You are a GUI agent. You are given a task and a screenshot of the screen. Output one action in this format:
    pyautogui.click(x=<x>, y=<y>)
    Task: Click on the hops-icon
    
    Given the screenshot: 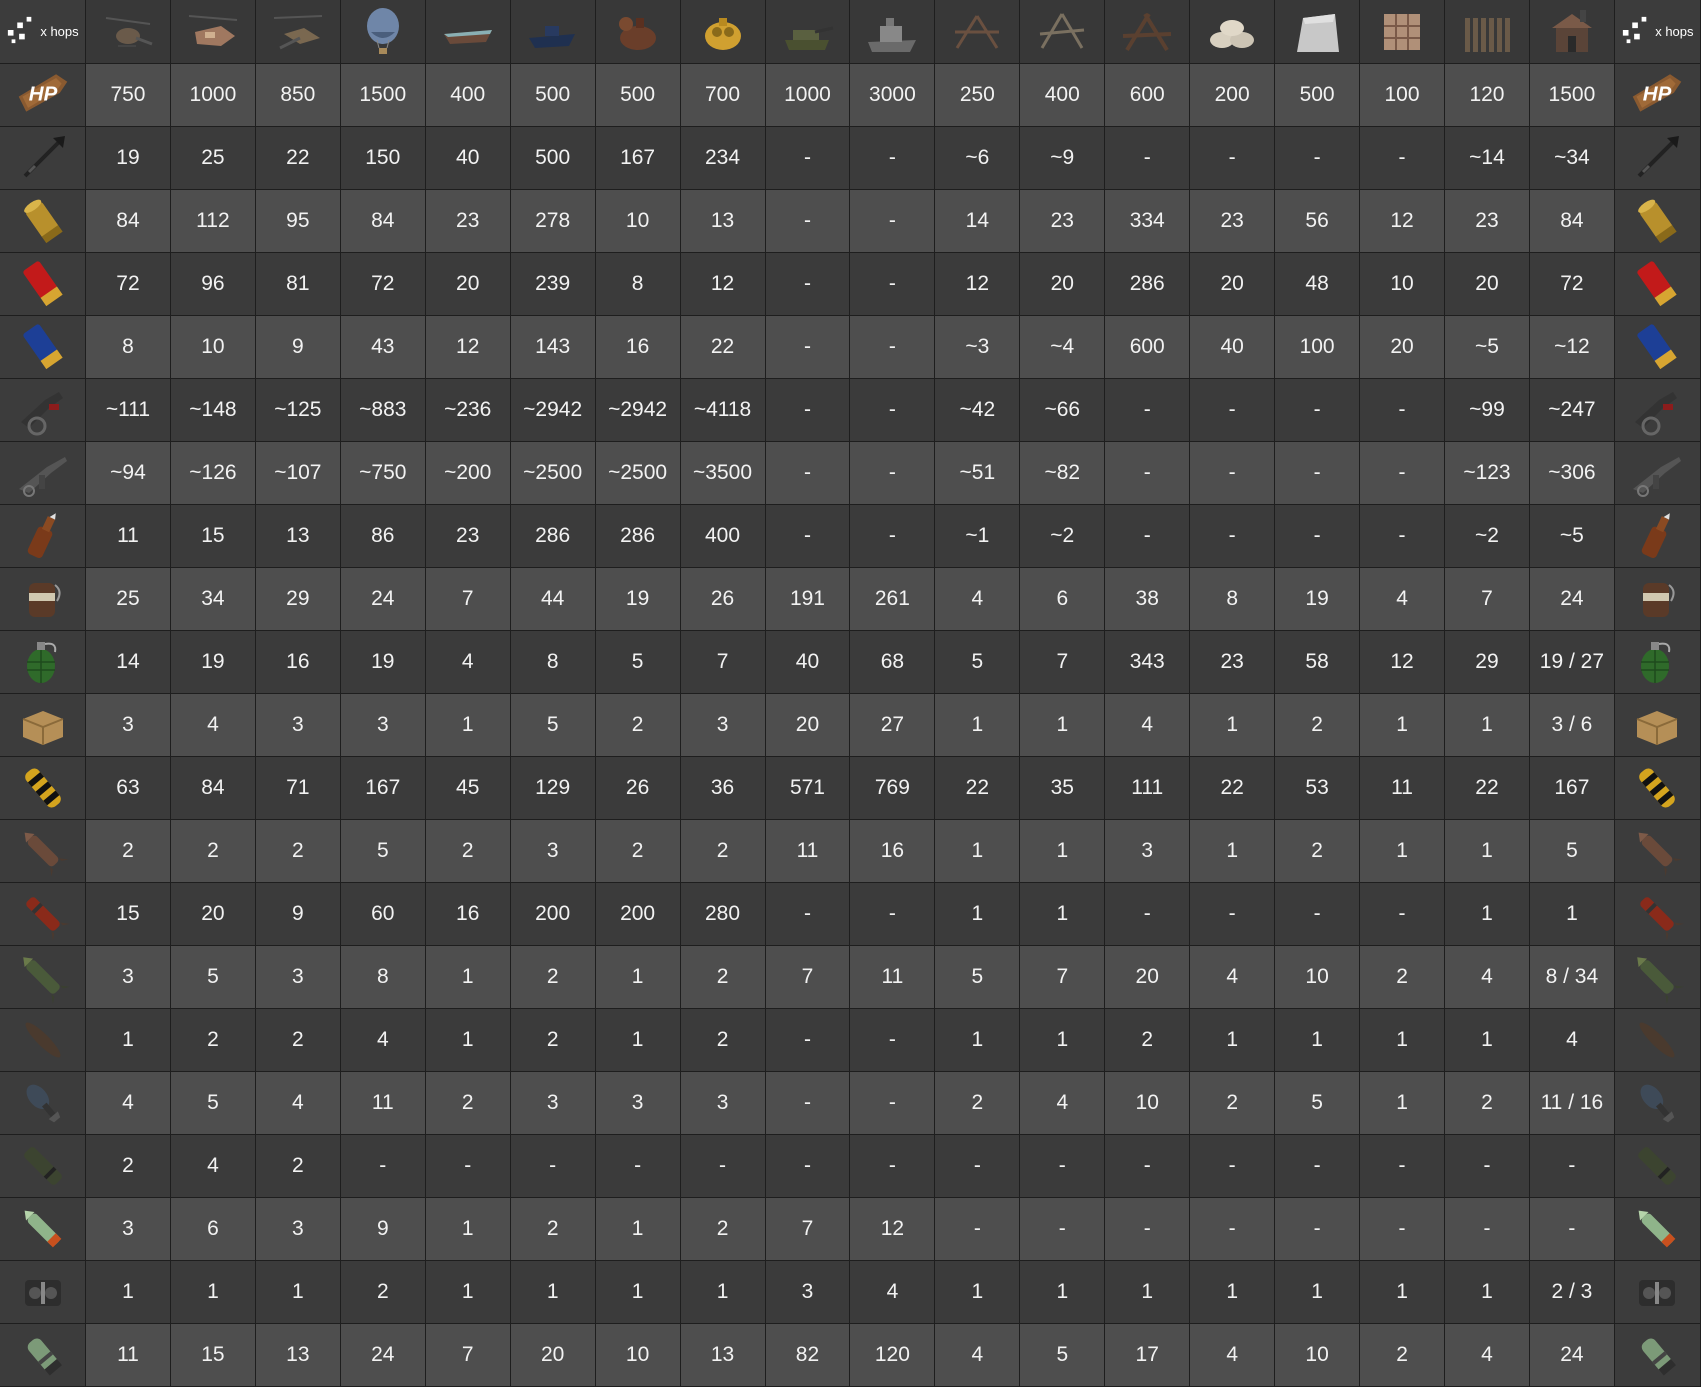 What is the action you would take?
    pyautogui.click(x=1636, y=31)
    